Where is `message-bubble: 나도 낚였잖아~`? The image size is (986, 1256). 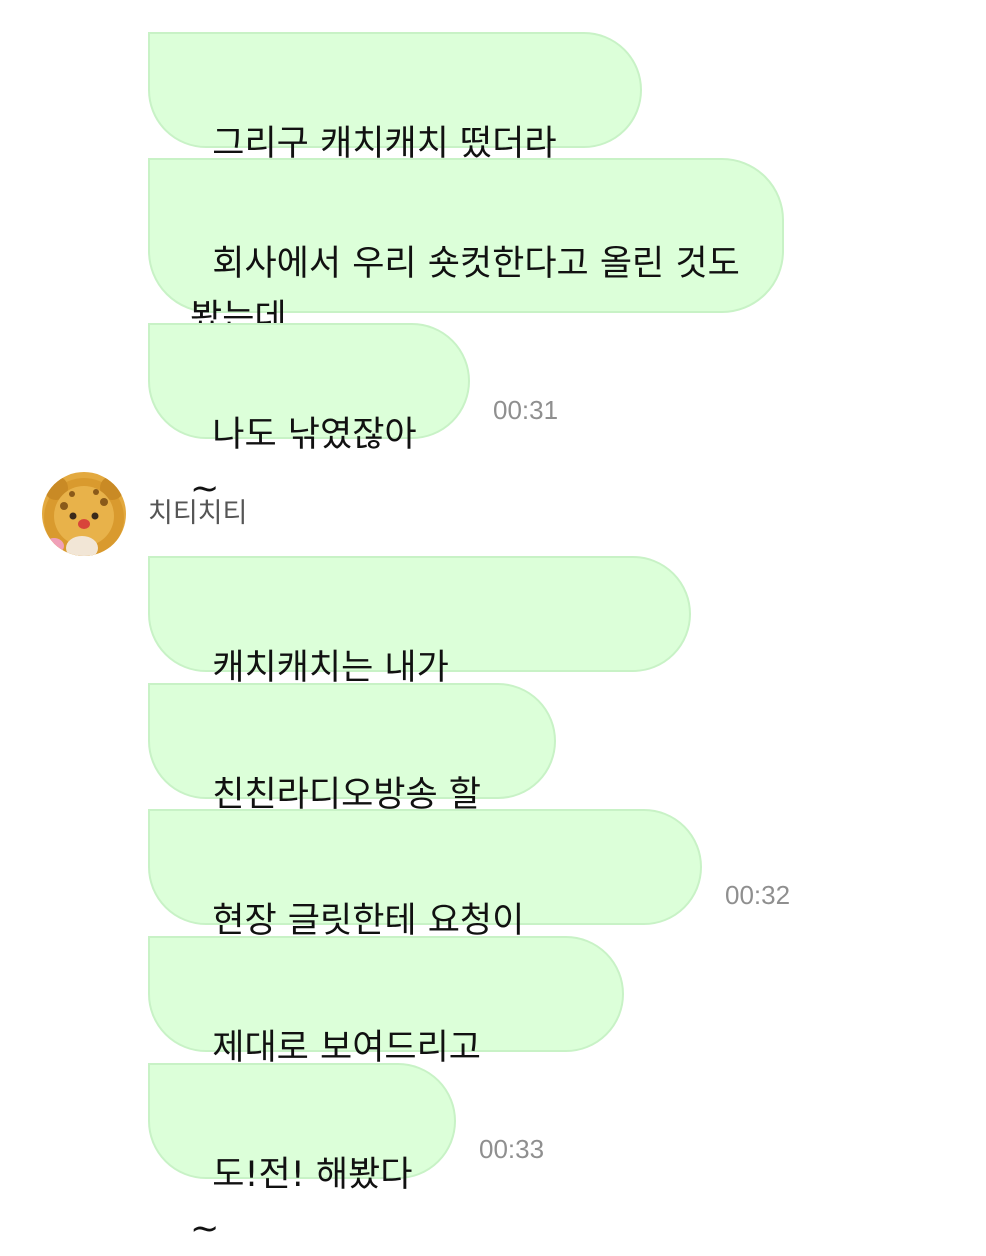 message-bubble: 나도 낚였잖아~ is located at coordinates (309, 416).